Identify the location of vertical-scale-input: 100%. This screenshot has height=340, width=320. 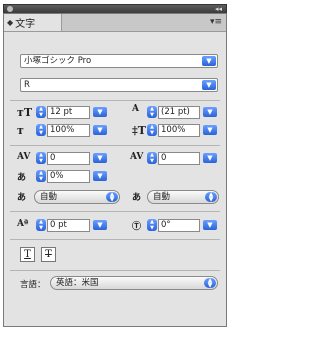
(68, 130).